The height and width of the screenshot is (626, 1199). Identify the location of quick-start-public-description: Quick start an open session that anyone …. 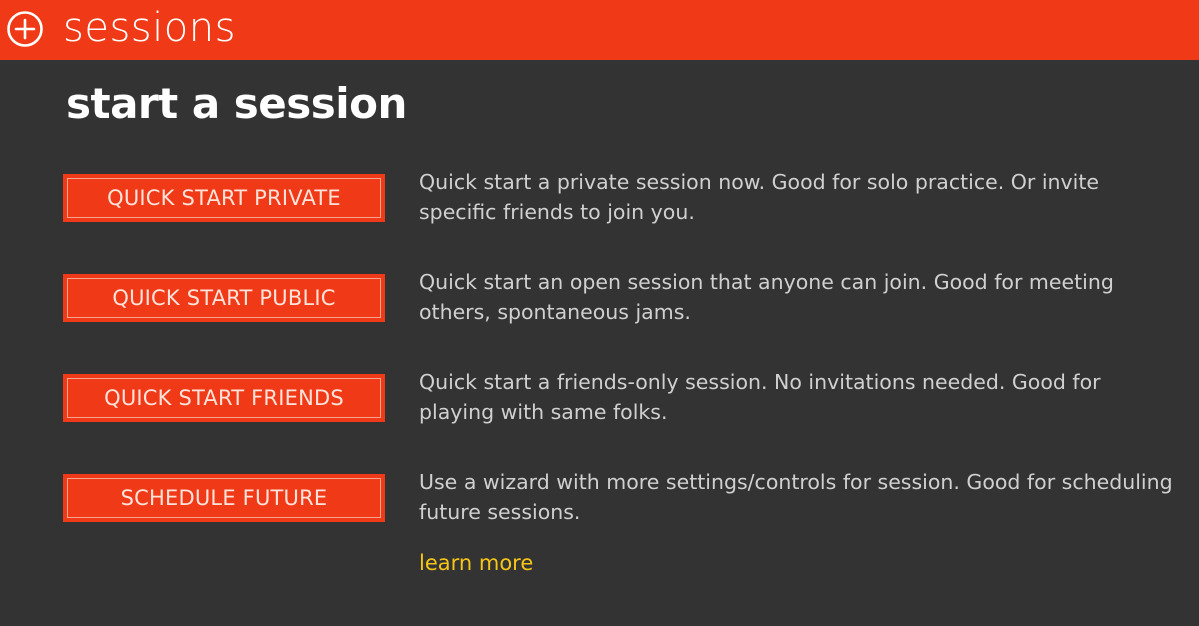
(766, 297).